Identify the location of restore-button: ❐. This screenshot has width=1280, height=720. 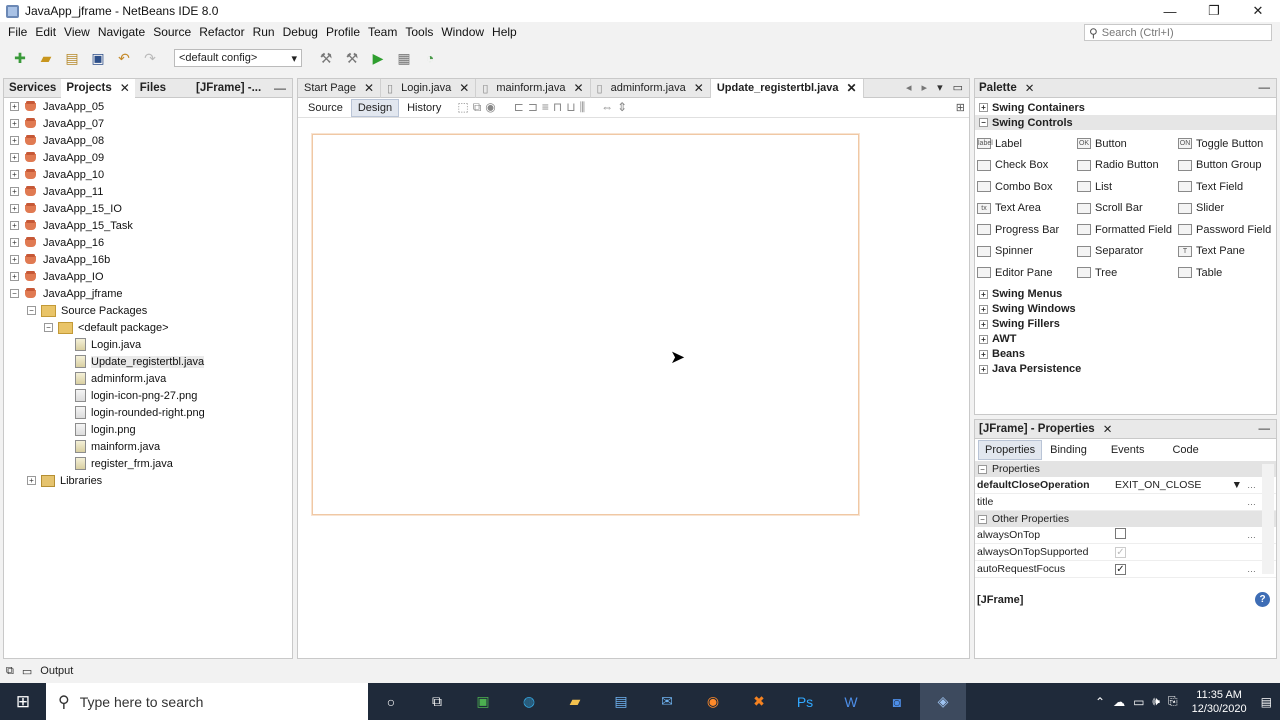
(1214, 11).